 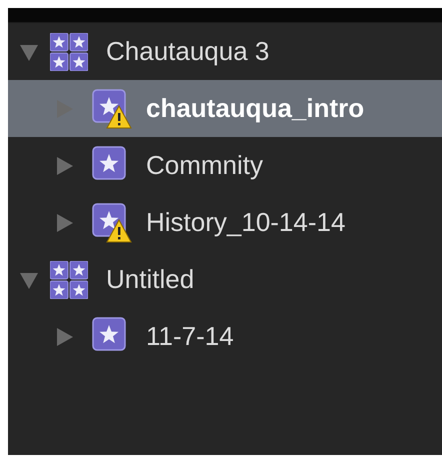 I want to click on event-name: Commnity, so click(x=205, y=165).